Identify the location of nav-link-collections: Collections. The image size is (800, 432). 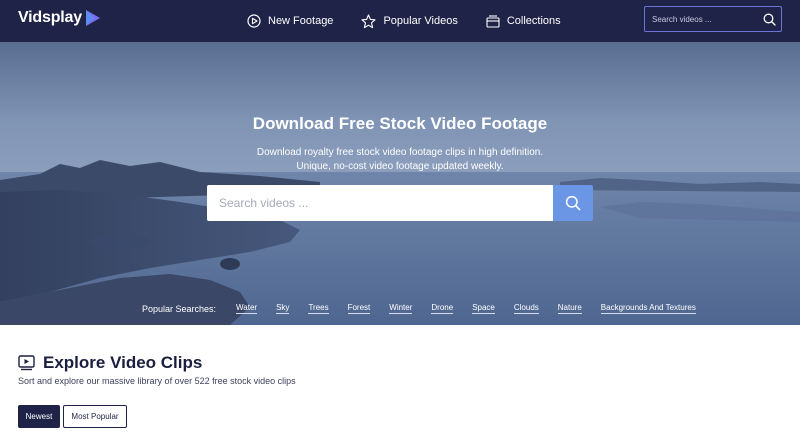
(523, 21).